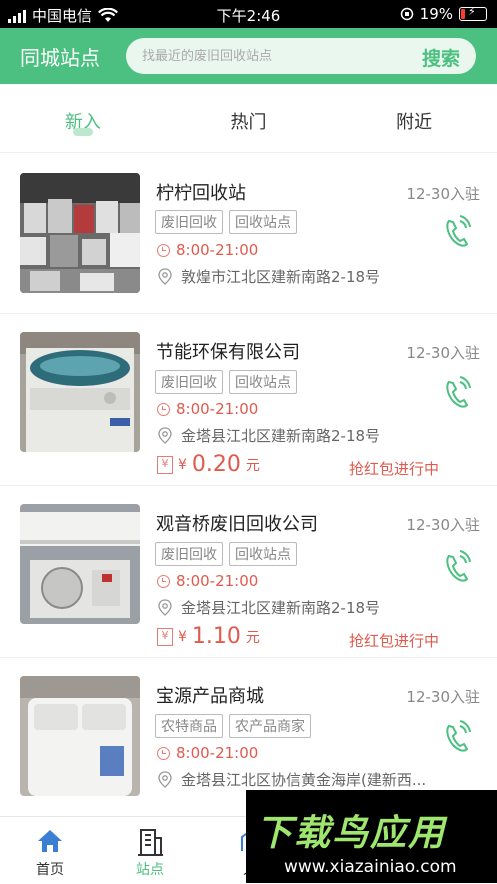 This screenshot has width=497, height=884. Describe the element at coordinates (441, 57) in the screenshot. I see `search-button: 搜索` at that location.